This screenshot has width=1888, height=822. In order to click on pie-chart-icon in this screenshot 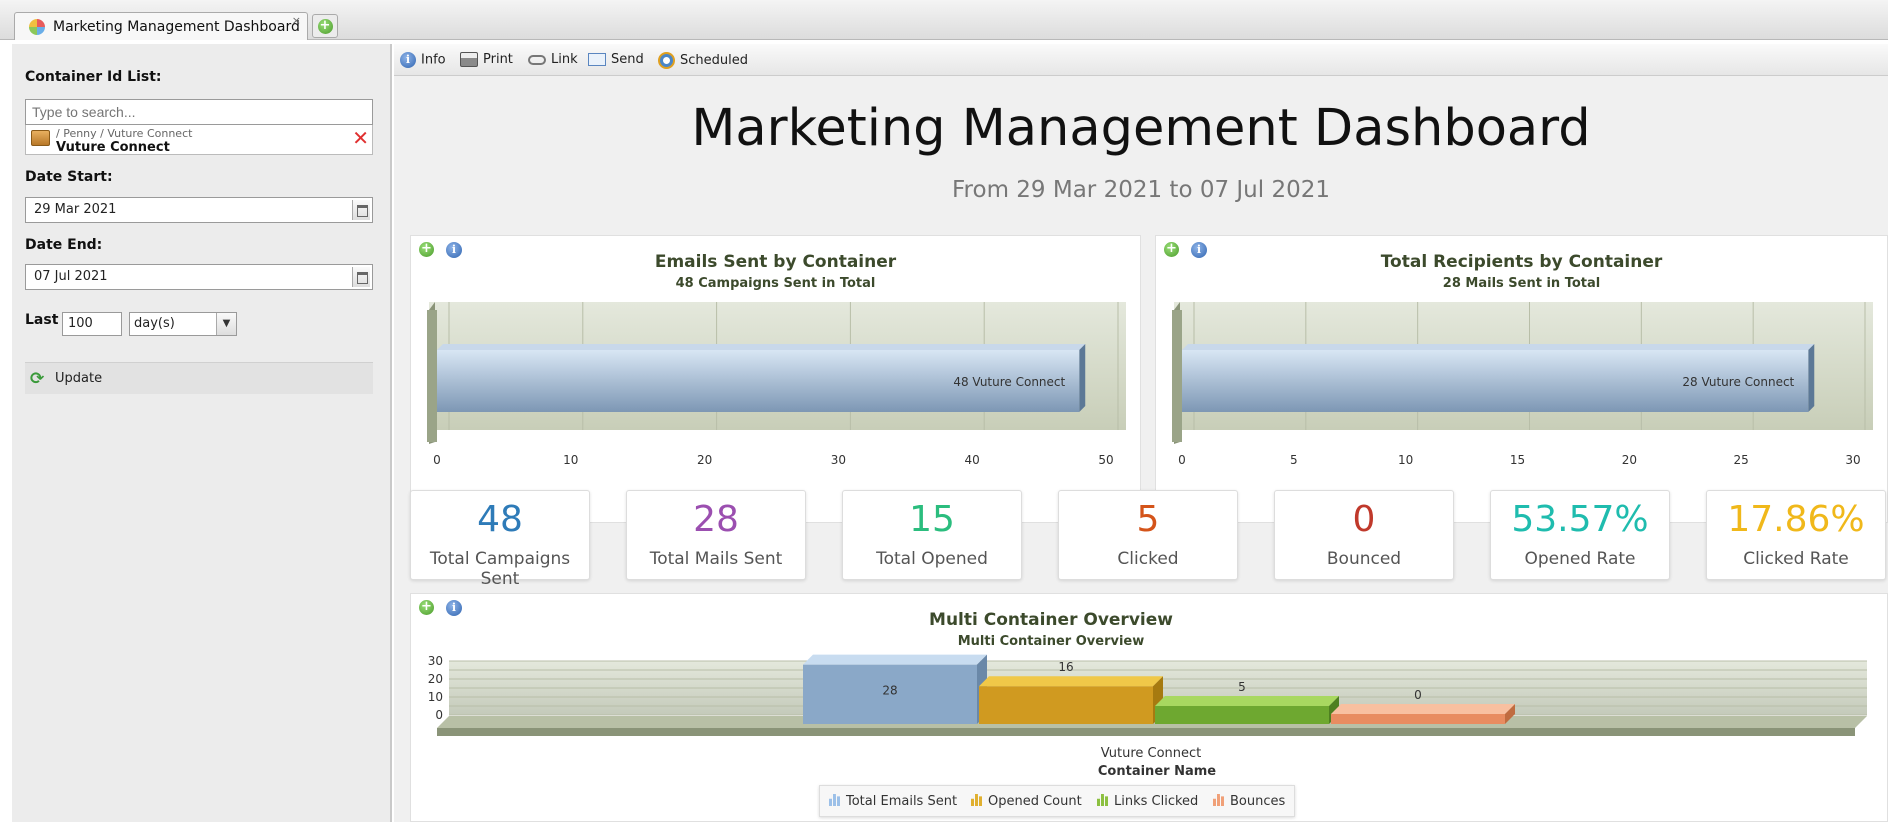, I will do `click(37, 27)`.